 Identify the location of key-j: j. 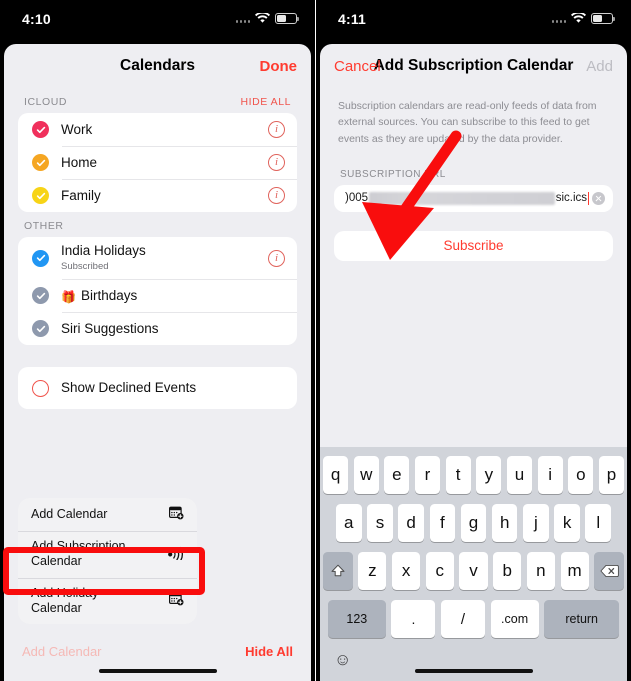
(536, 523).